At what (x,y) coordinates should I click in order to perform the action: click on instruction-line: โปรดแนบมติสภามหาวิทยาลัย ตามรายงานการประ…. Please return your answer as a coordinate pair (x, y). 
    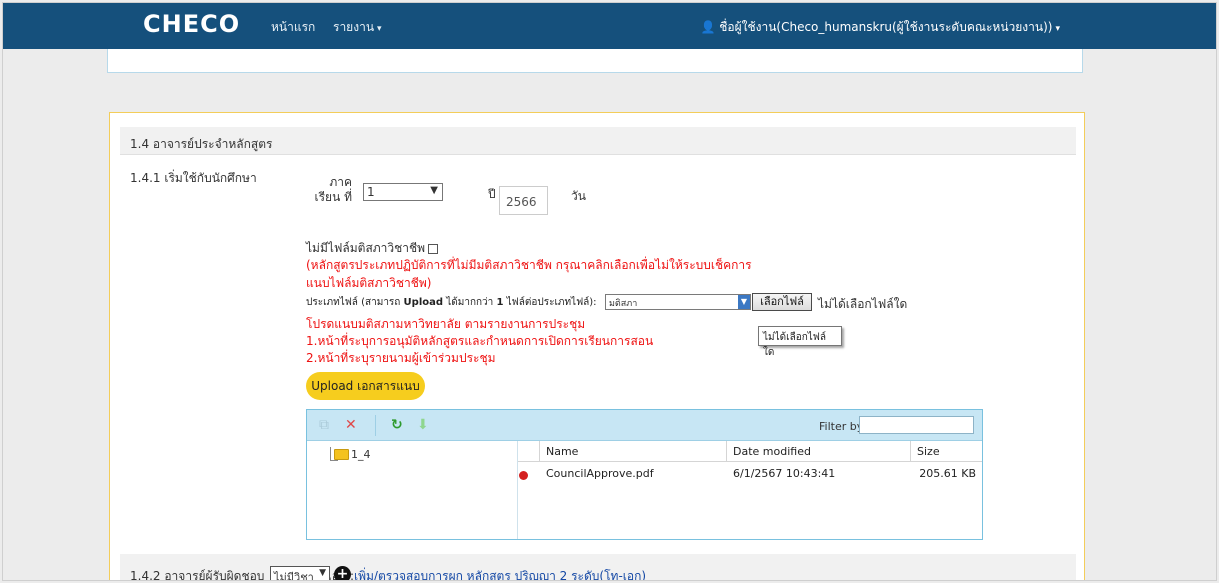
    Looking at the image, I should click on (446, 324).